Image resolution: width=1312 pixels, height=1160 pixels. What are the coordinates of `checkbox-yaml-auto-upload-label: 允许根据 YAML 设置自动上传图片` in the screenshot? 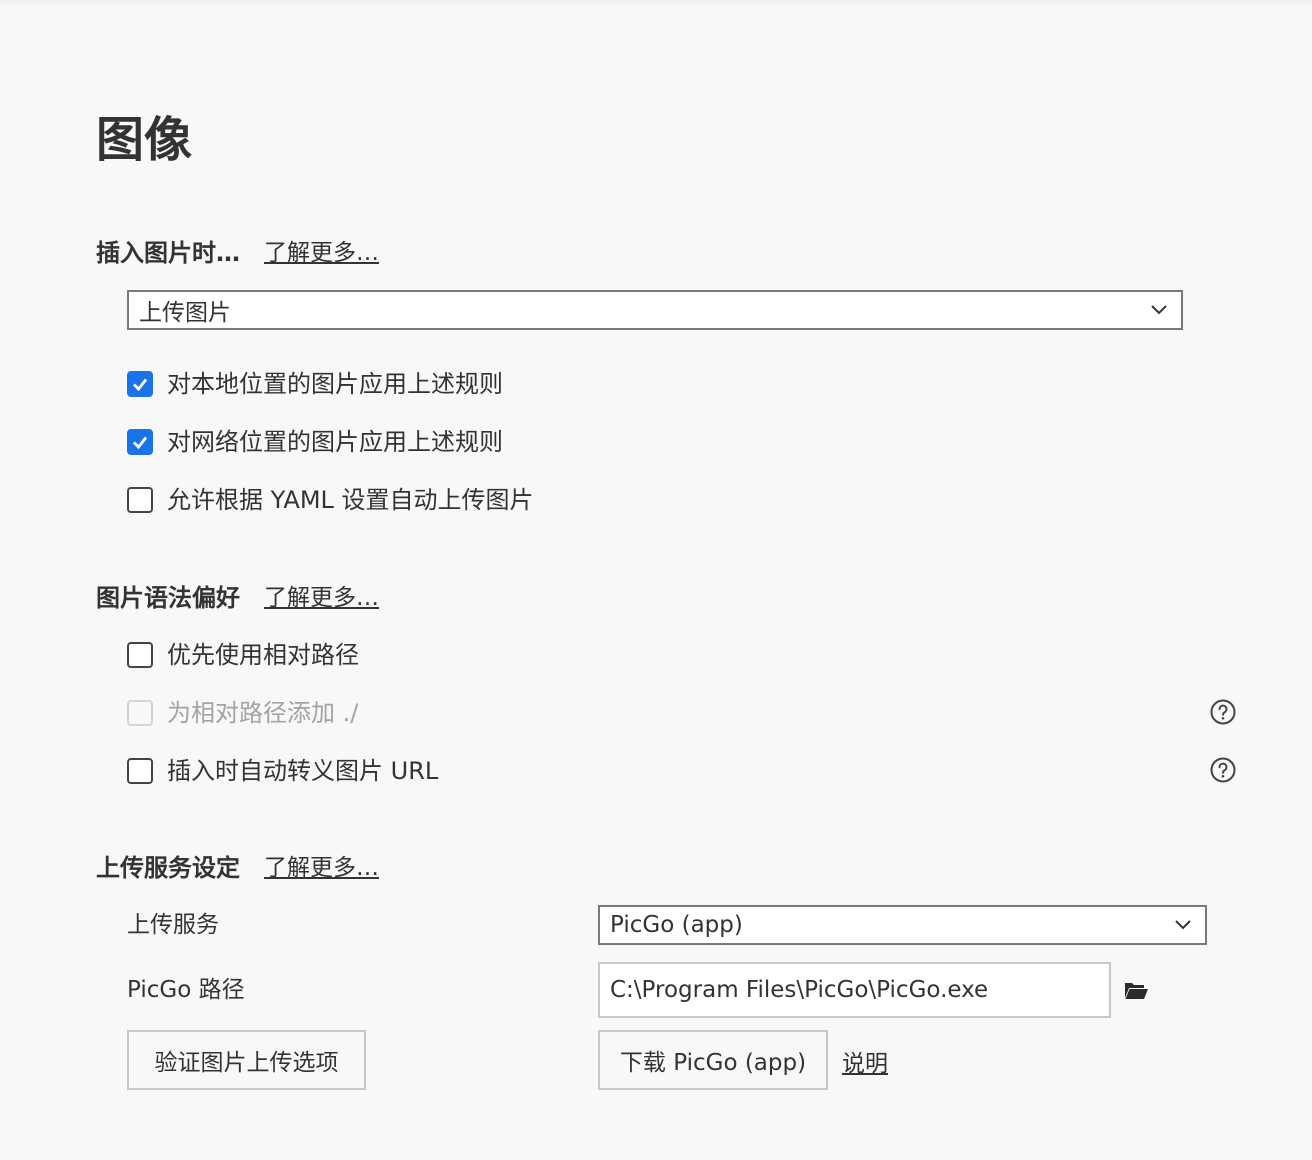 It's located at (350, 500).